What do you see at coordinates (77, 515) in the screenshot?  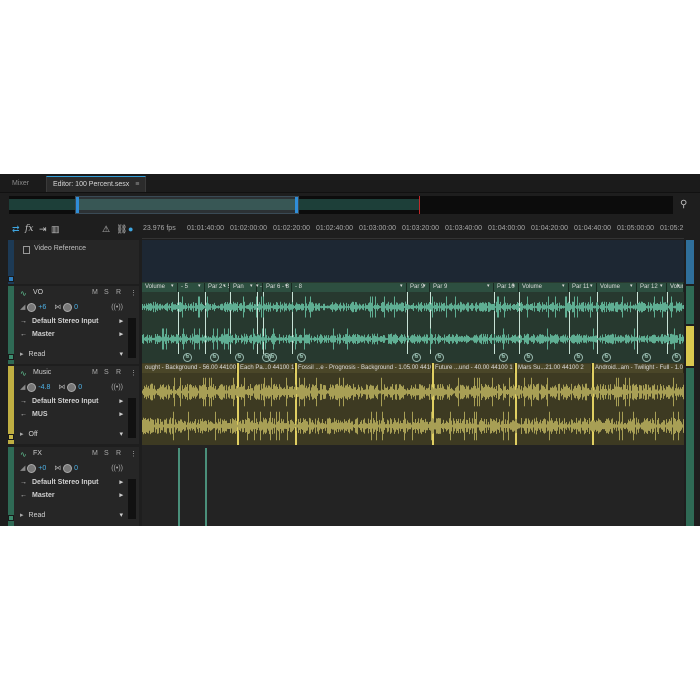 I see `fx-automation-row: ▸ Read ▾` at bounding box center [77, 515].